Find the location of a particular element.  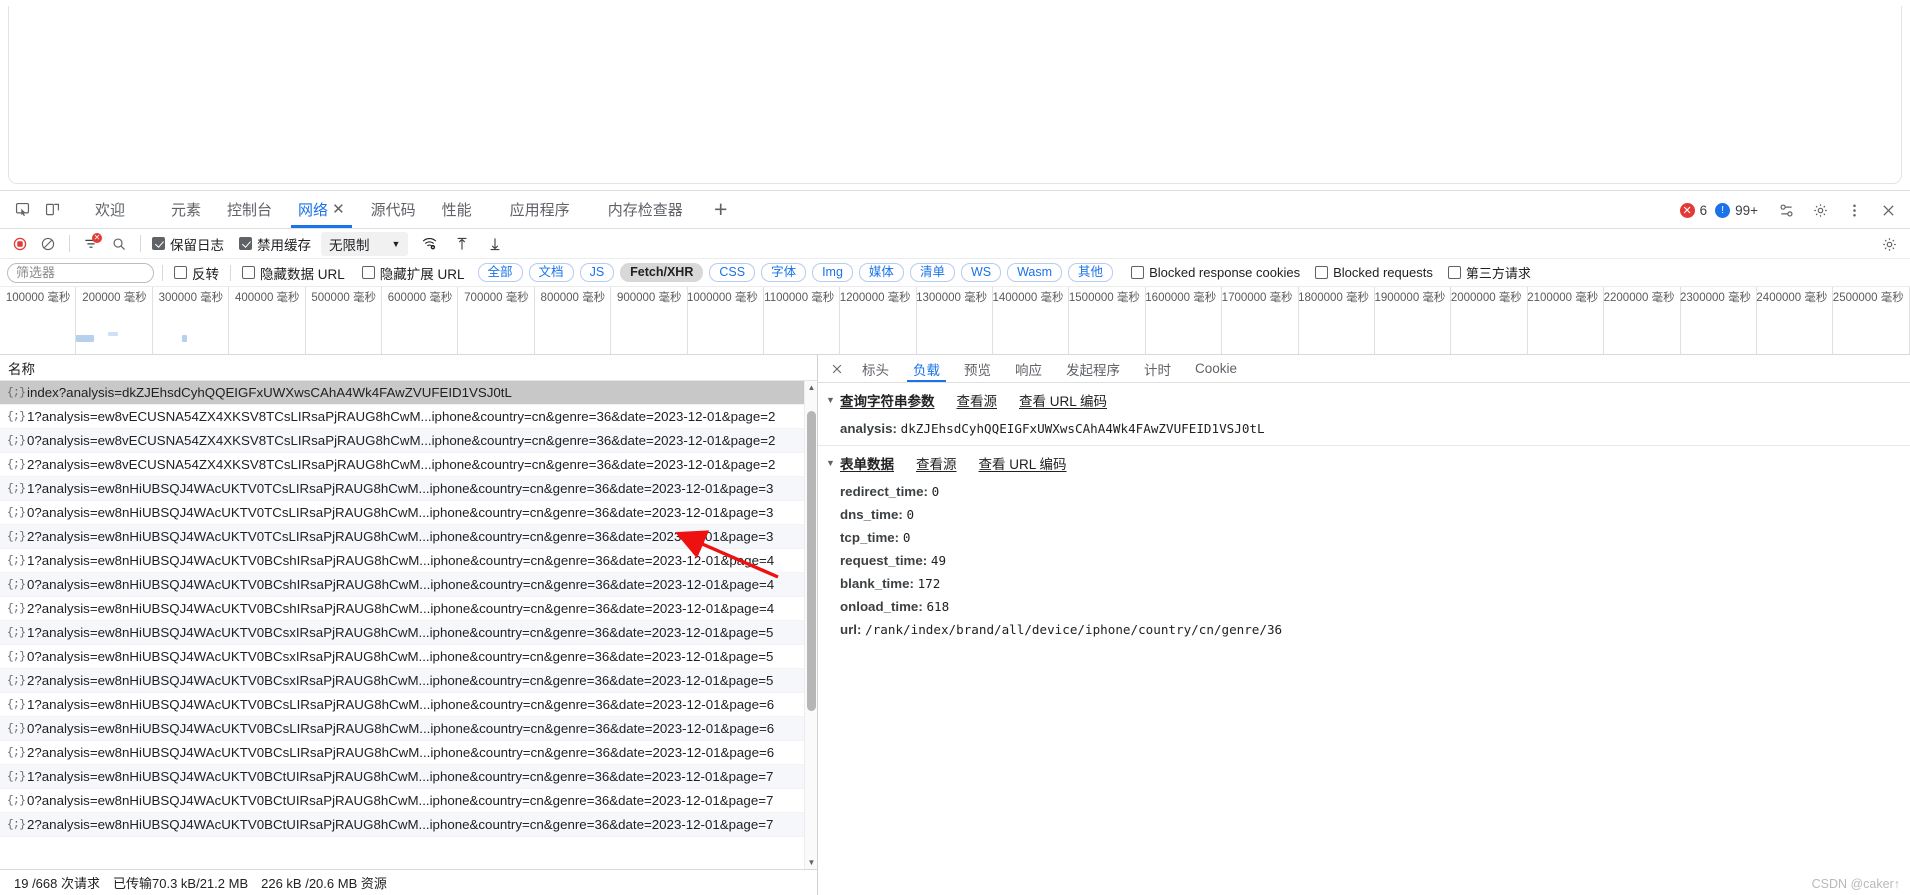

detail-tab-cookies: Cookie is located at coordinates (1216, 368).